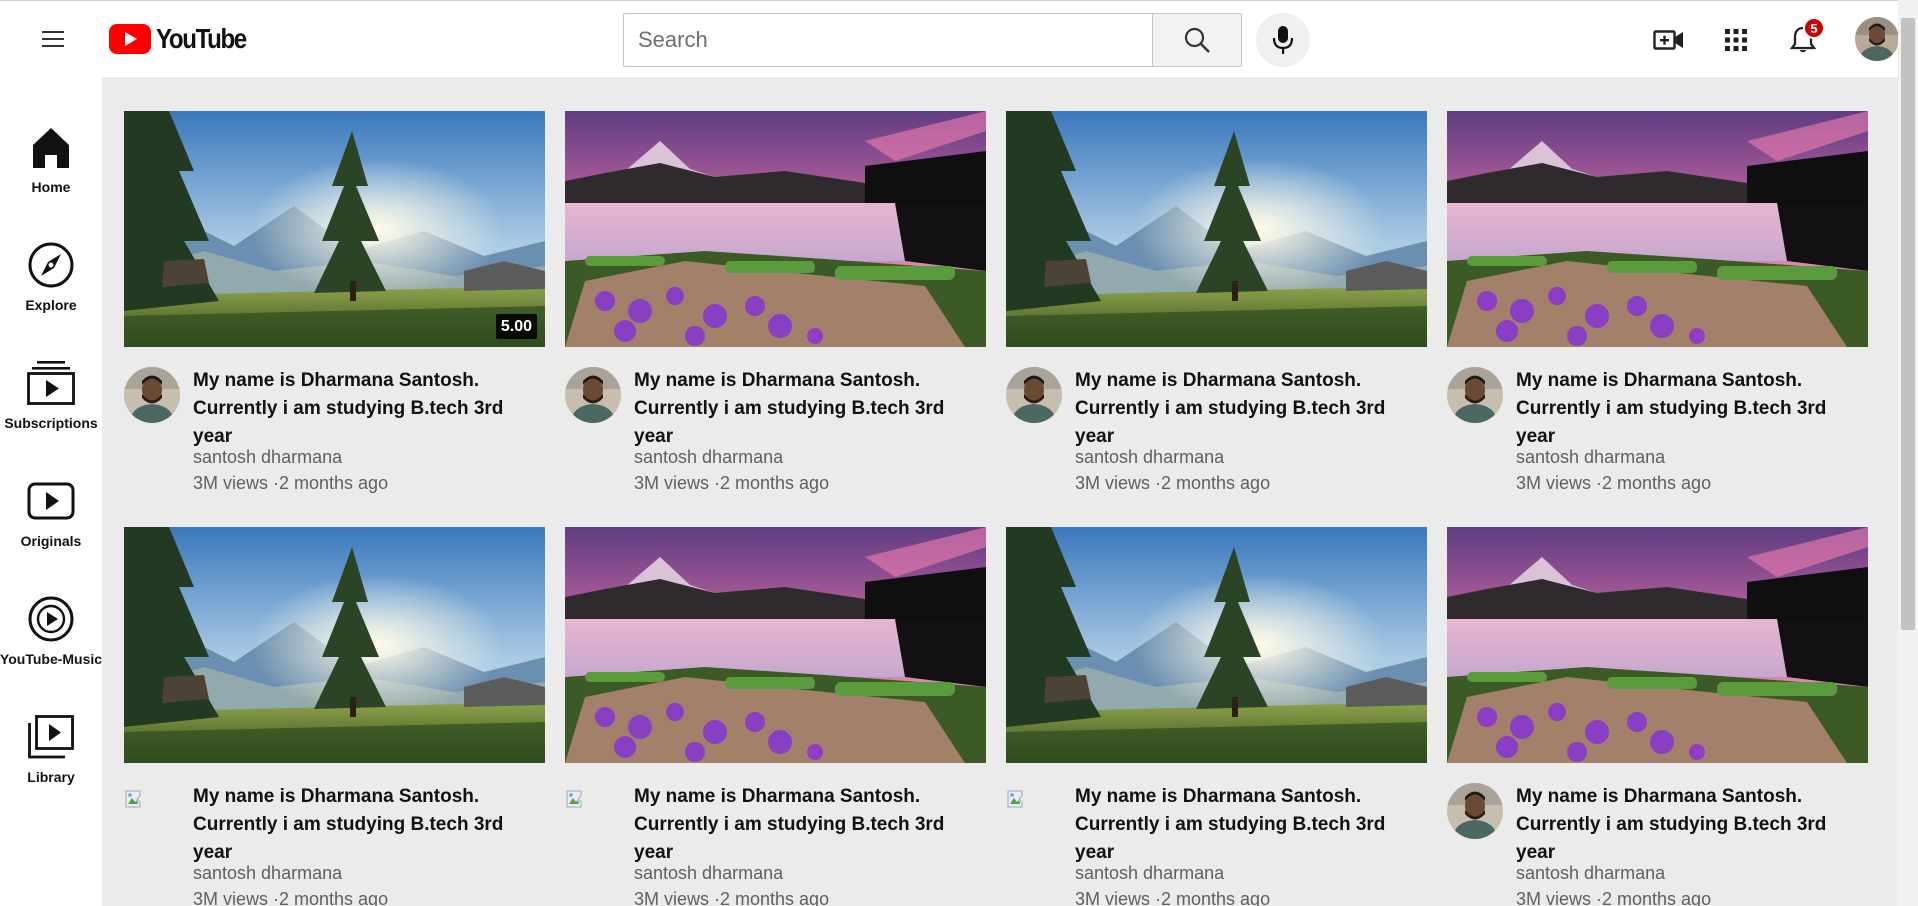  I want to click on home-icon, so click(51, 147).